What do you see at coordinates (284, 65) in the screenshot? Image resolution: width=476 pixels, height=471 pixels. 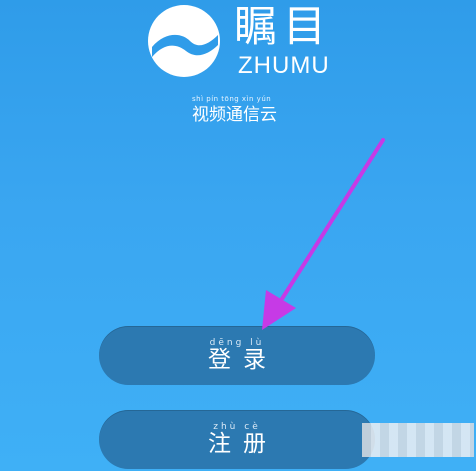 I see `brand-name-english: ZHUMU` at bounding box center [284, 65].